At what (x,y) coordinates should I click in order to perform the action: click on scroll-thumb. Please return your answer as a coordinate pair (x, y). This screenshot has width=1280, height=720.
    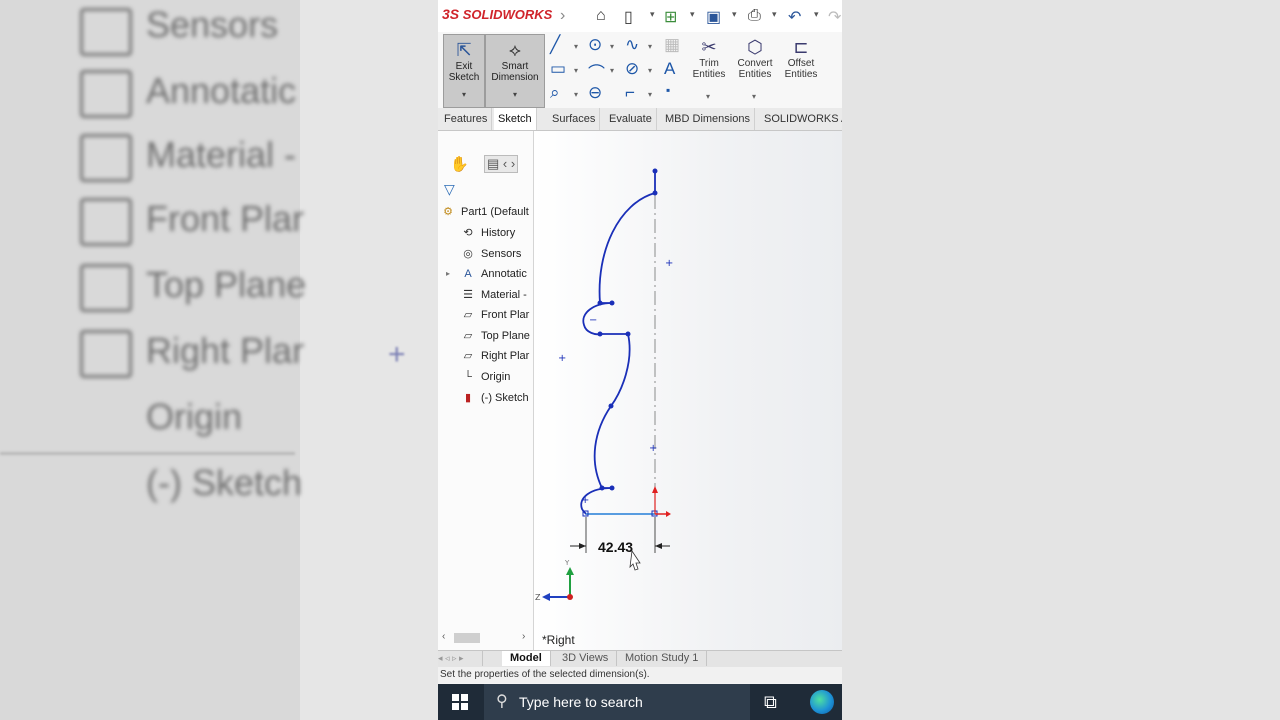
    Looking at the image, I should click on (467, 638).